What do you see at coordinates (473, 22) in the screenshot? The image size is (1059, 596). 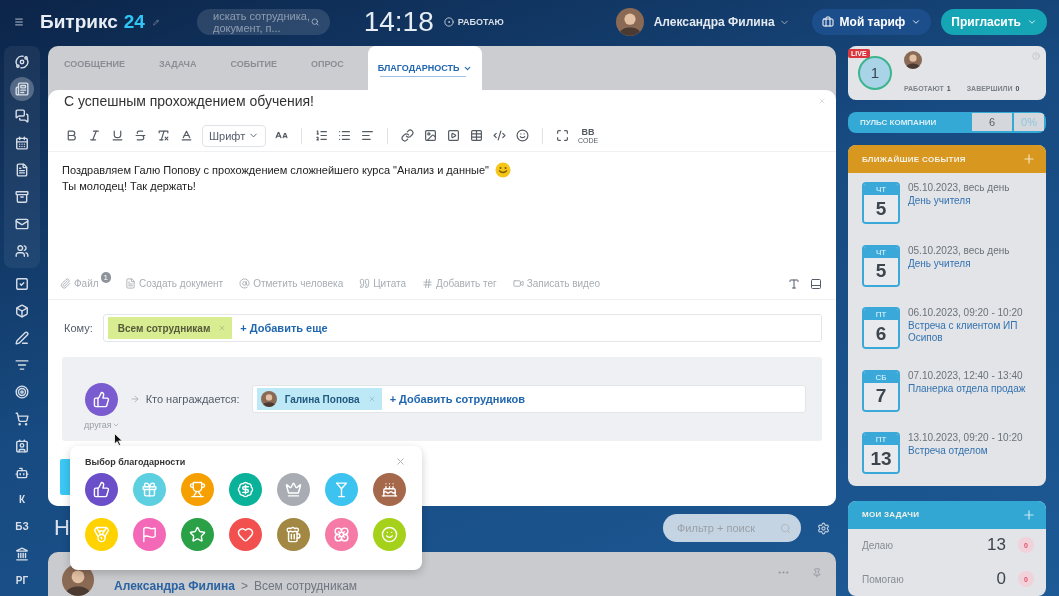 I see `status-toggle: РАБОТАЮ` at bounding box center [473, 22].